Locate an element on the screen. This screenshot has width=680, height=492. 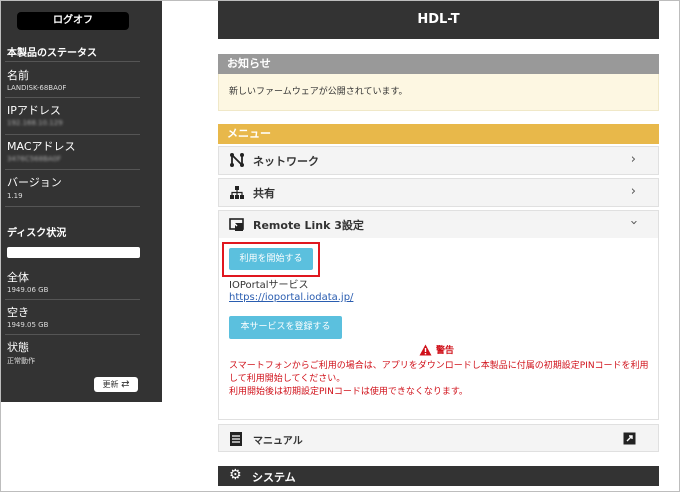
warning-title: 警告 is located at coordinates (436, 349).